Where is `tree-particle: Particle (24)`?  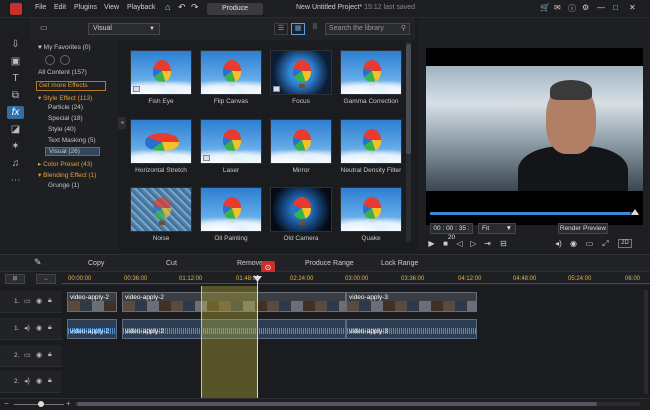 tree-particle: Particle (24) is located at coordinates (65, 107).